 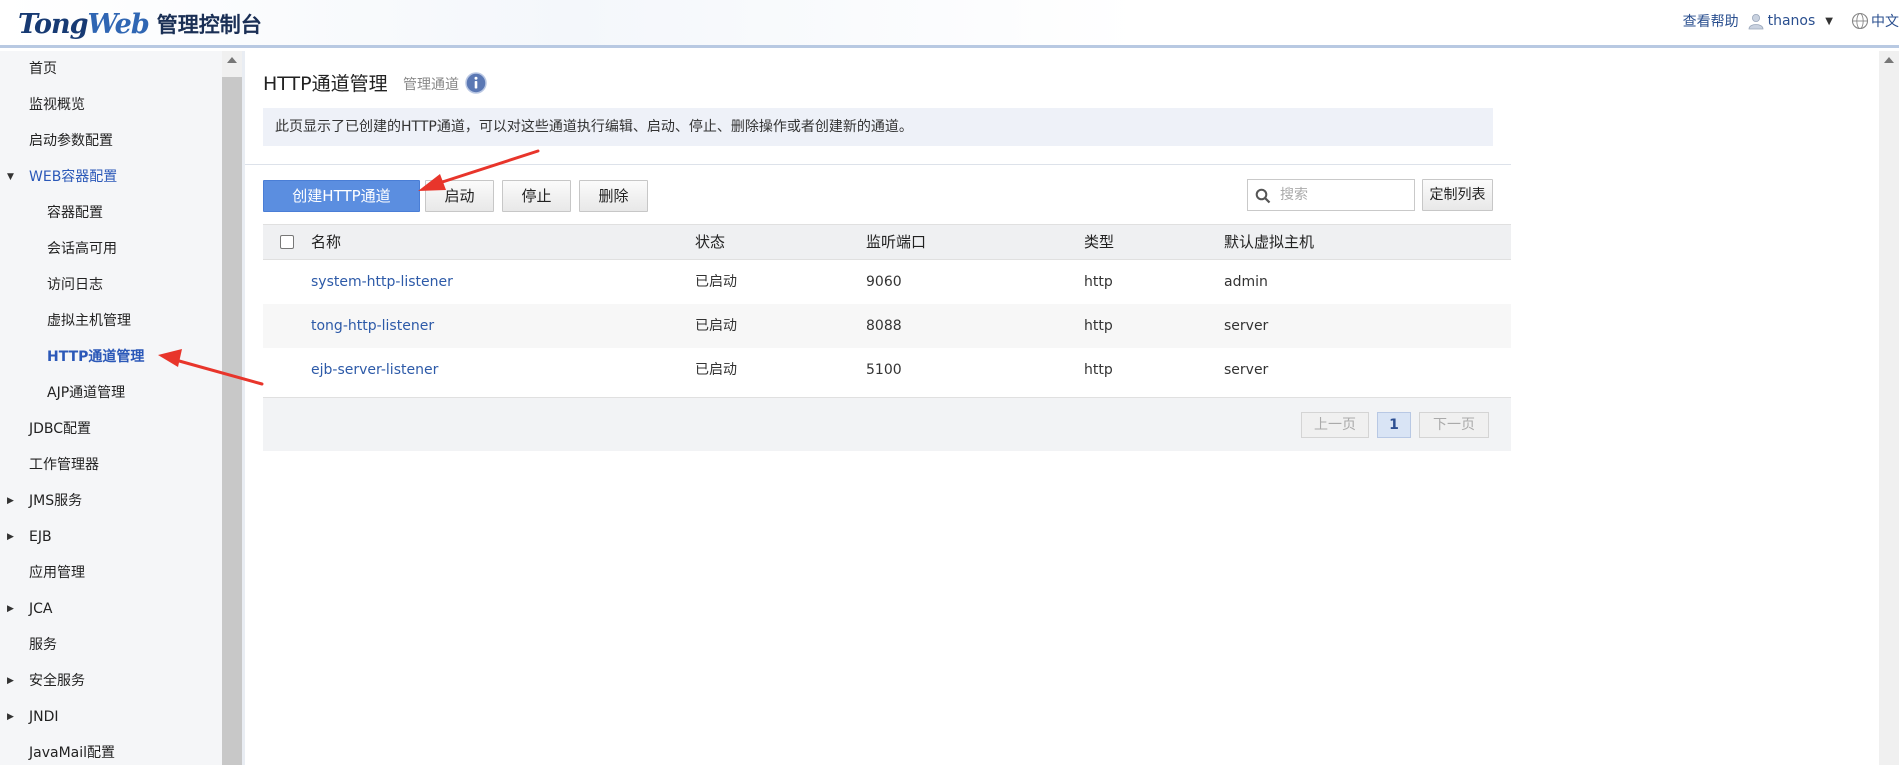 What do you see at coordinates (111, 609) in the screenshot?
I see `sidebar-item-jca: ▶ JCA` at bounding box center [111, 609].